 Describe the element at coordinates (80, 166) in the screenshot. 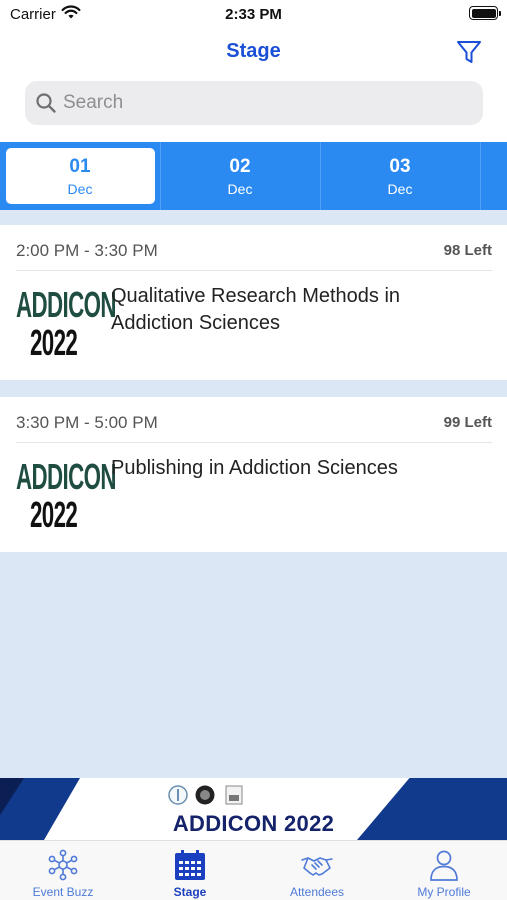

I see `date-day: 01` at that location.